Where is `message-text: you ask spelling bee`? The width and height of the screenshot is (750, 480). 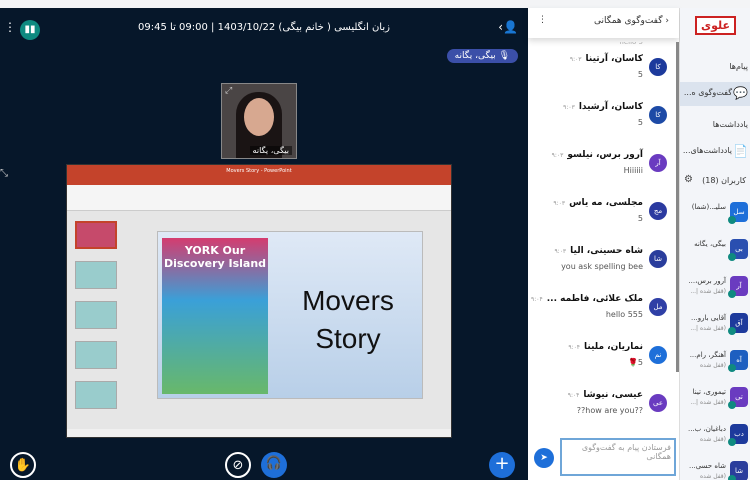 message-text: you ask spelling bee is located at coordinates (602, 266).